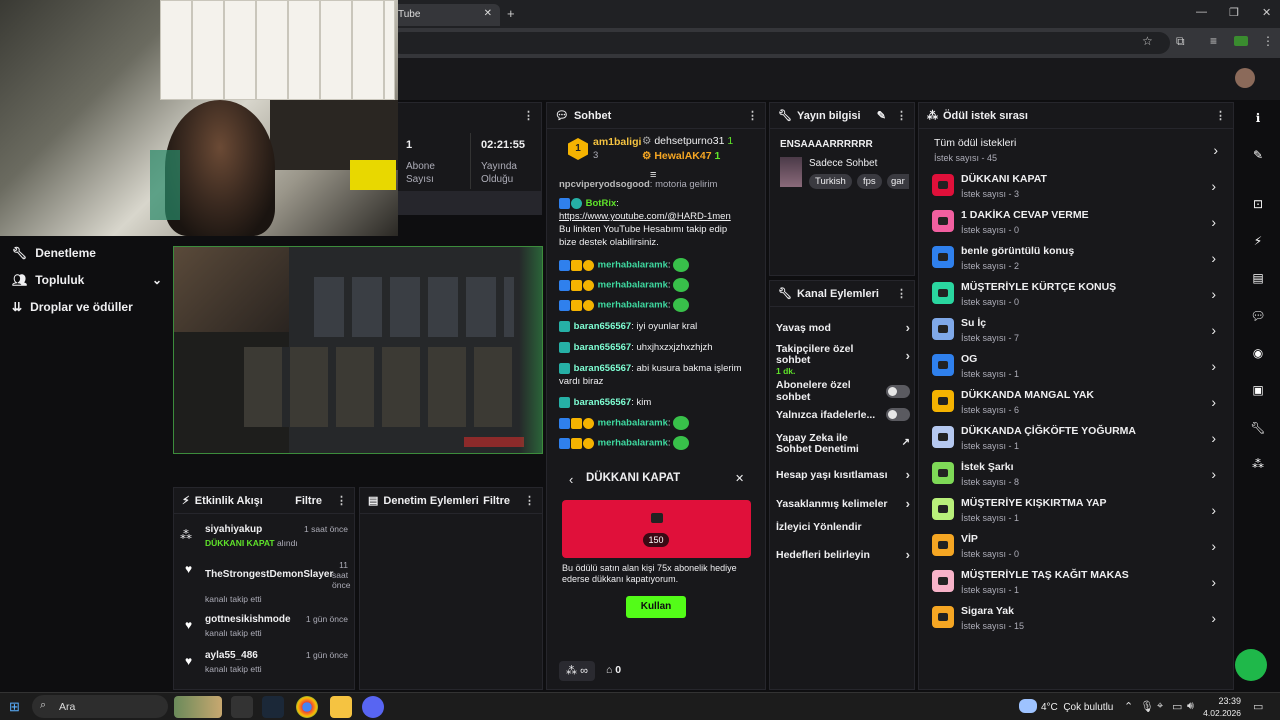 The width and height of the screenshot is (1280, 720). What do you see at coordinates (1180, 41) in the screenshot?
I see `extensions-icon: ⧉` at bounding box center [1180, 41].